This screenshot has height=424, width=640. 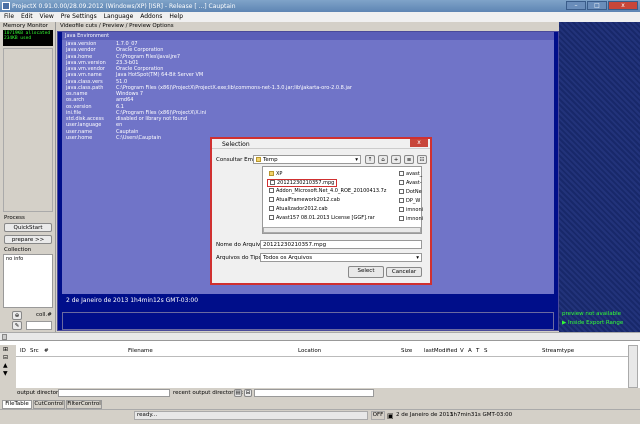 I want to click on quickstart-button: QuickStart, so click(x=28, y=227).